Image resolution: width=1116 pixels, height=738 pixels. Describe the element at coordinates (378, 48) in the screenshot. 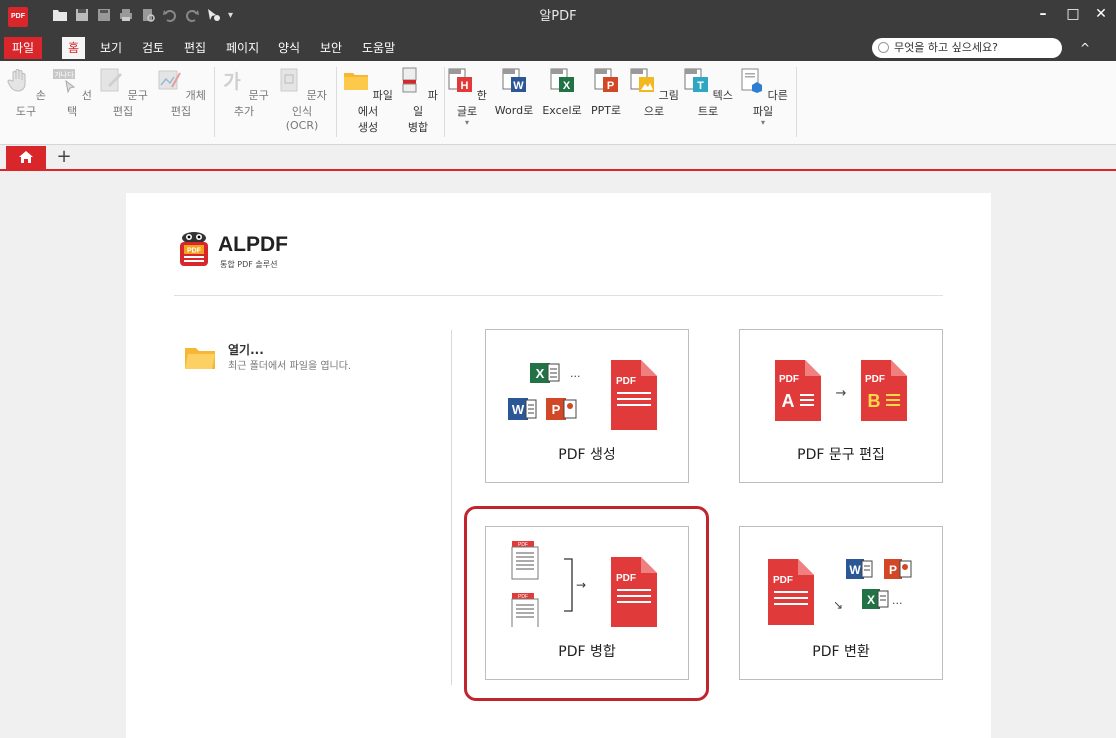

I see `menu-help: 도움말` at that location.